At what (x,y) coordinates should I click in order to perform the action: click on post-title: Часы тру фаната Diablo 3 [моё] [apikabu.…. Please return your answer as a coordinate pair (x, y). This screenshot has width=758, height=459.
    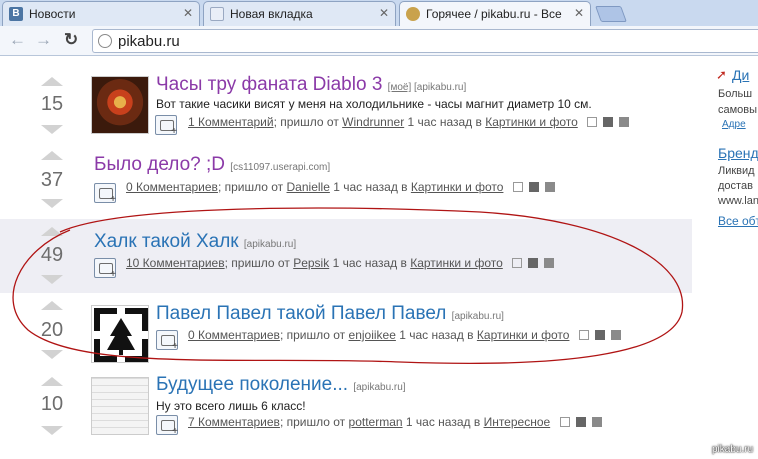
    Looking at the image, I should click on (311, 85).